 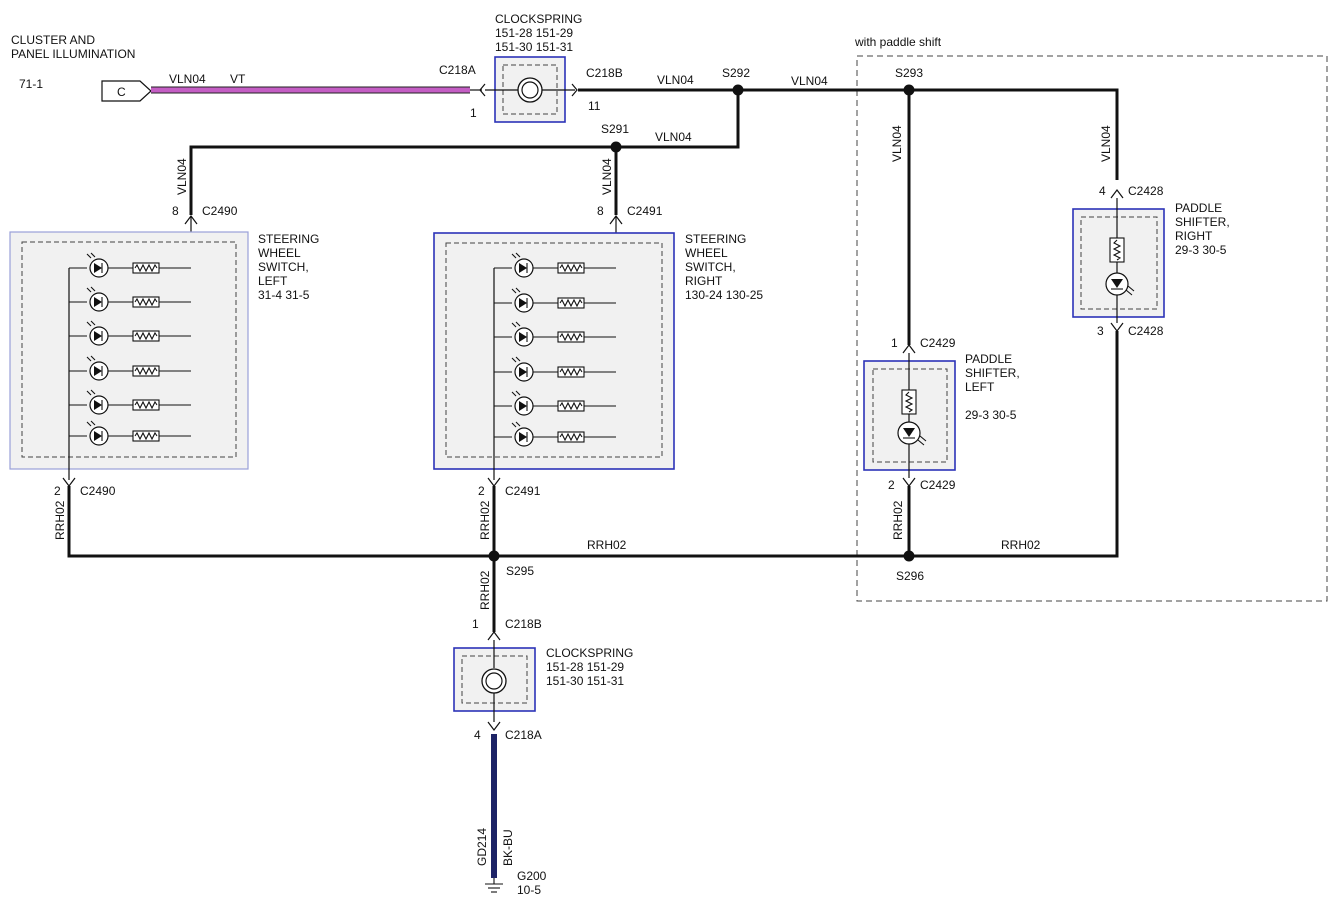 What do you see at coordinates (607, 176) in the screenshot?
I see `wire-label-vln04-right-switch: VLN04` at bounding box center [607, 176].